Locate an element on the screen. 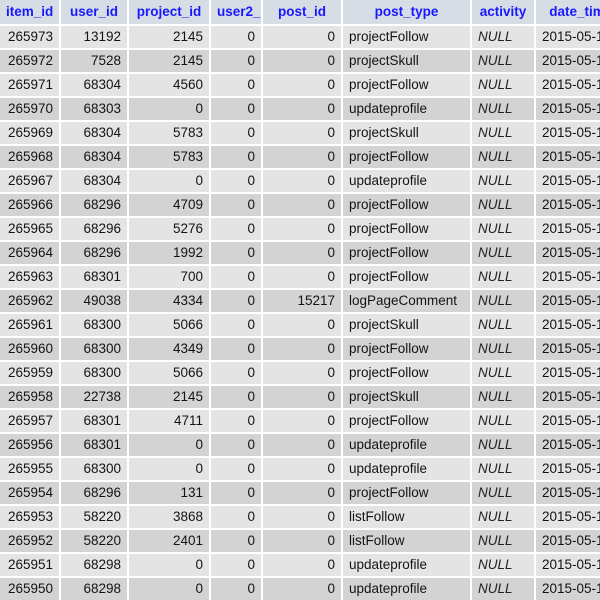 The height and width of the screenshot is (600, 600). cell-project-id: 700 is located at coordinates (169, 277).